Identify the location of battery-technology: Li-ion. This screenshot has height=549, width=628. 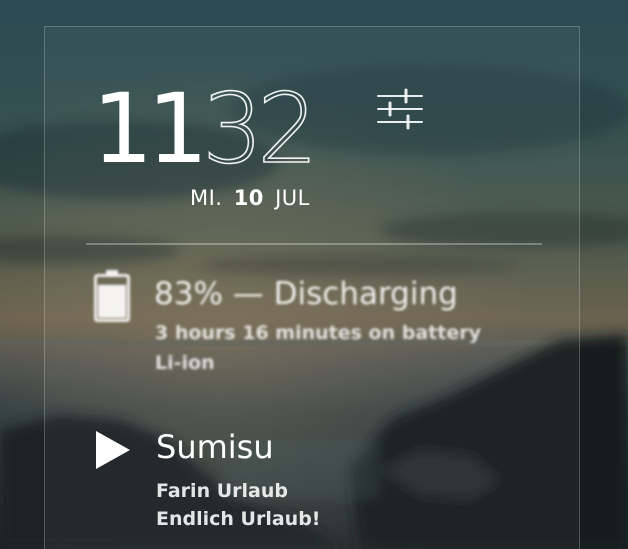
(185, 363).